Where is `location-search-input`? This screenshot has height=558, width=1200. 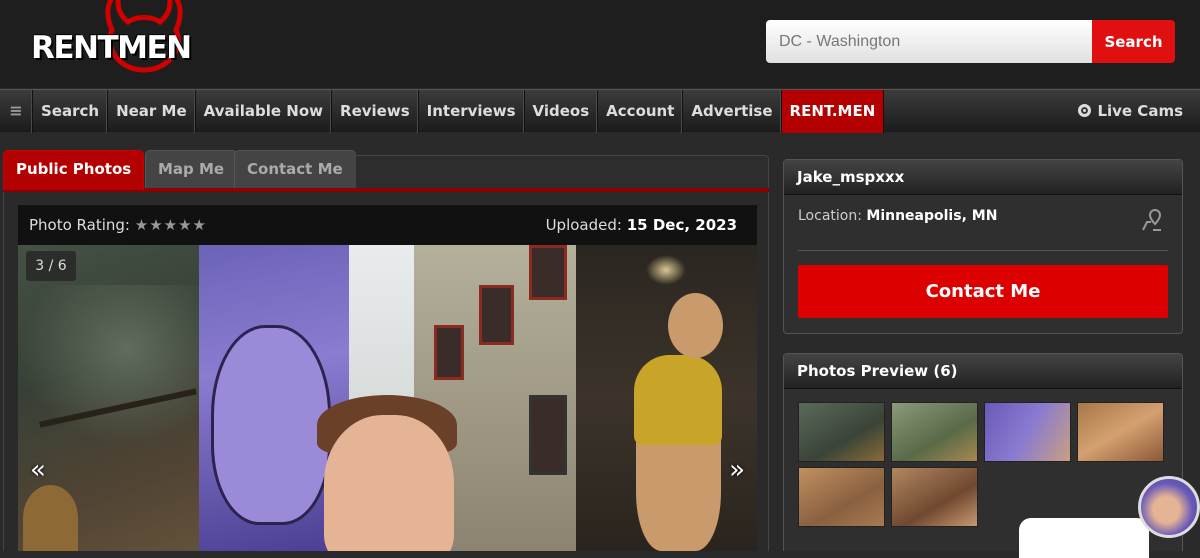 location-search-input is located at coordinates (929, 41).